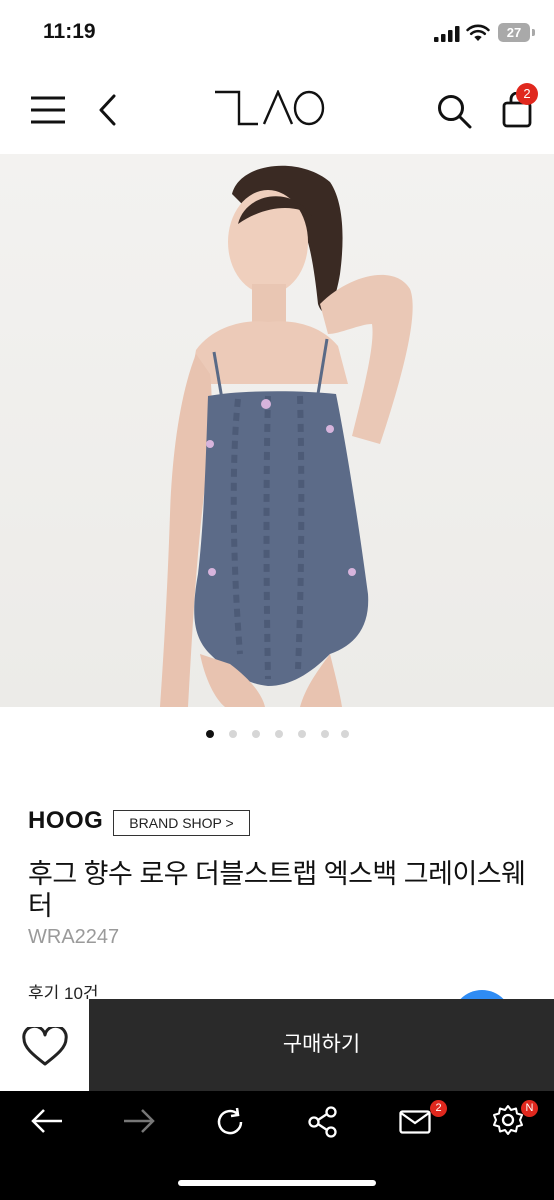  What do you see at coordinates (270, 108) in the screenshot?
I see `logo` at bounding box center [270, 108].